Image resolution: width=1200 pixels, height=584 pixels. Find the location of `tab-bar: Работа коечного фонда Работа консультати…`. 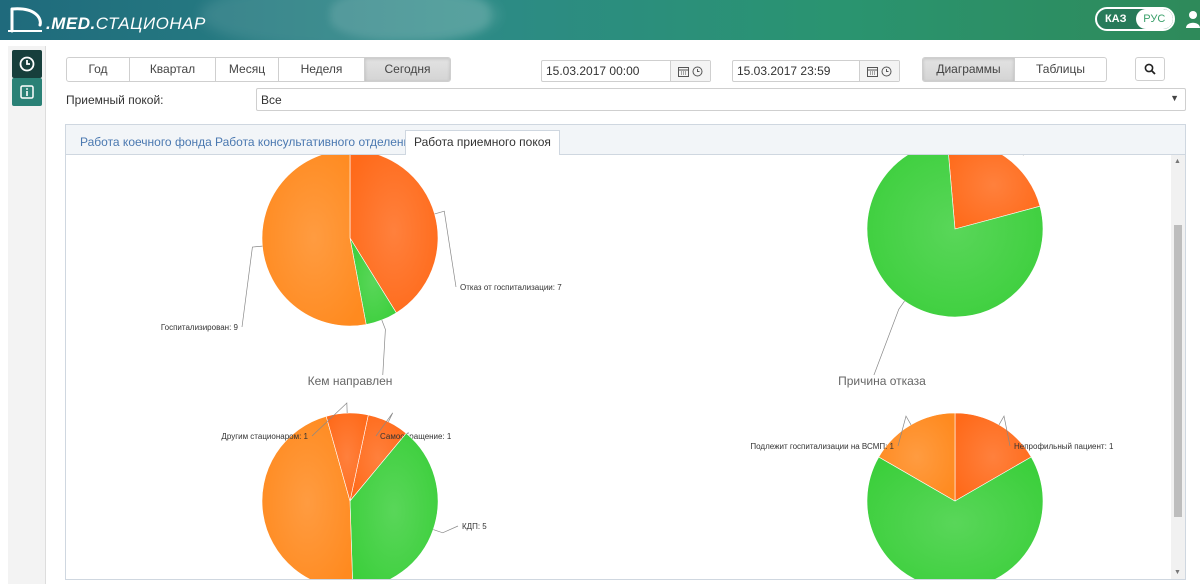

tab-bar: Работа коечного фонда Работа консультати… is located at coordinates (625, 140).